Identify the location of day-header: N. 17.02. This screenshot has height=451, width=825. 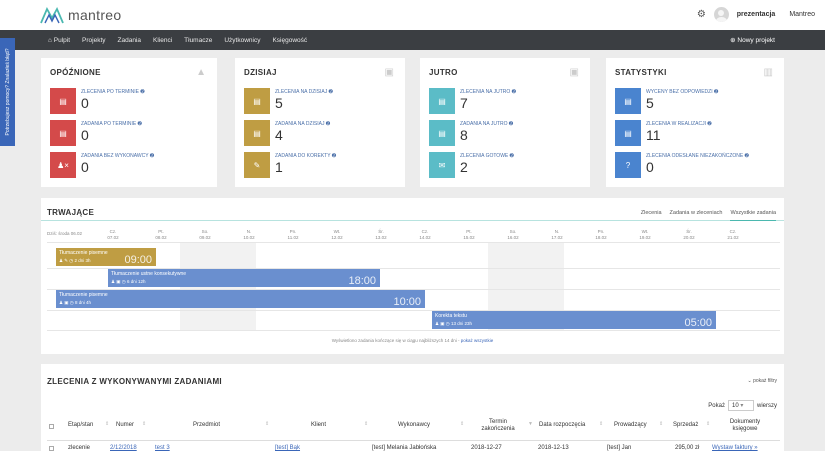
(557, 234).